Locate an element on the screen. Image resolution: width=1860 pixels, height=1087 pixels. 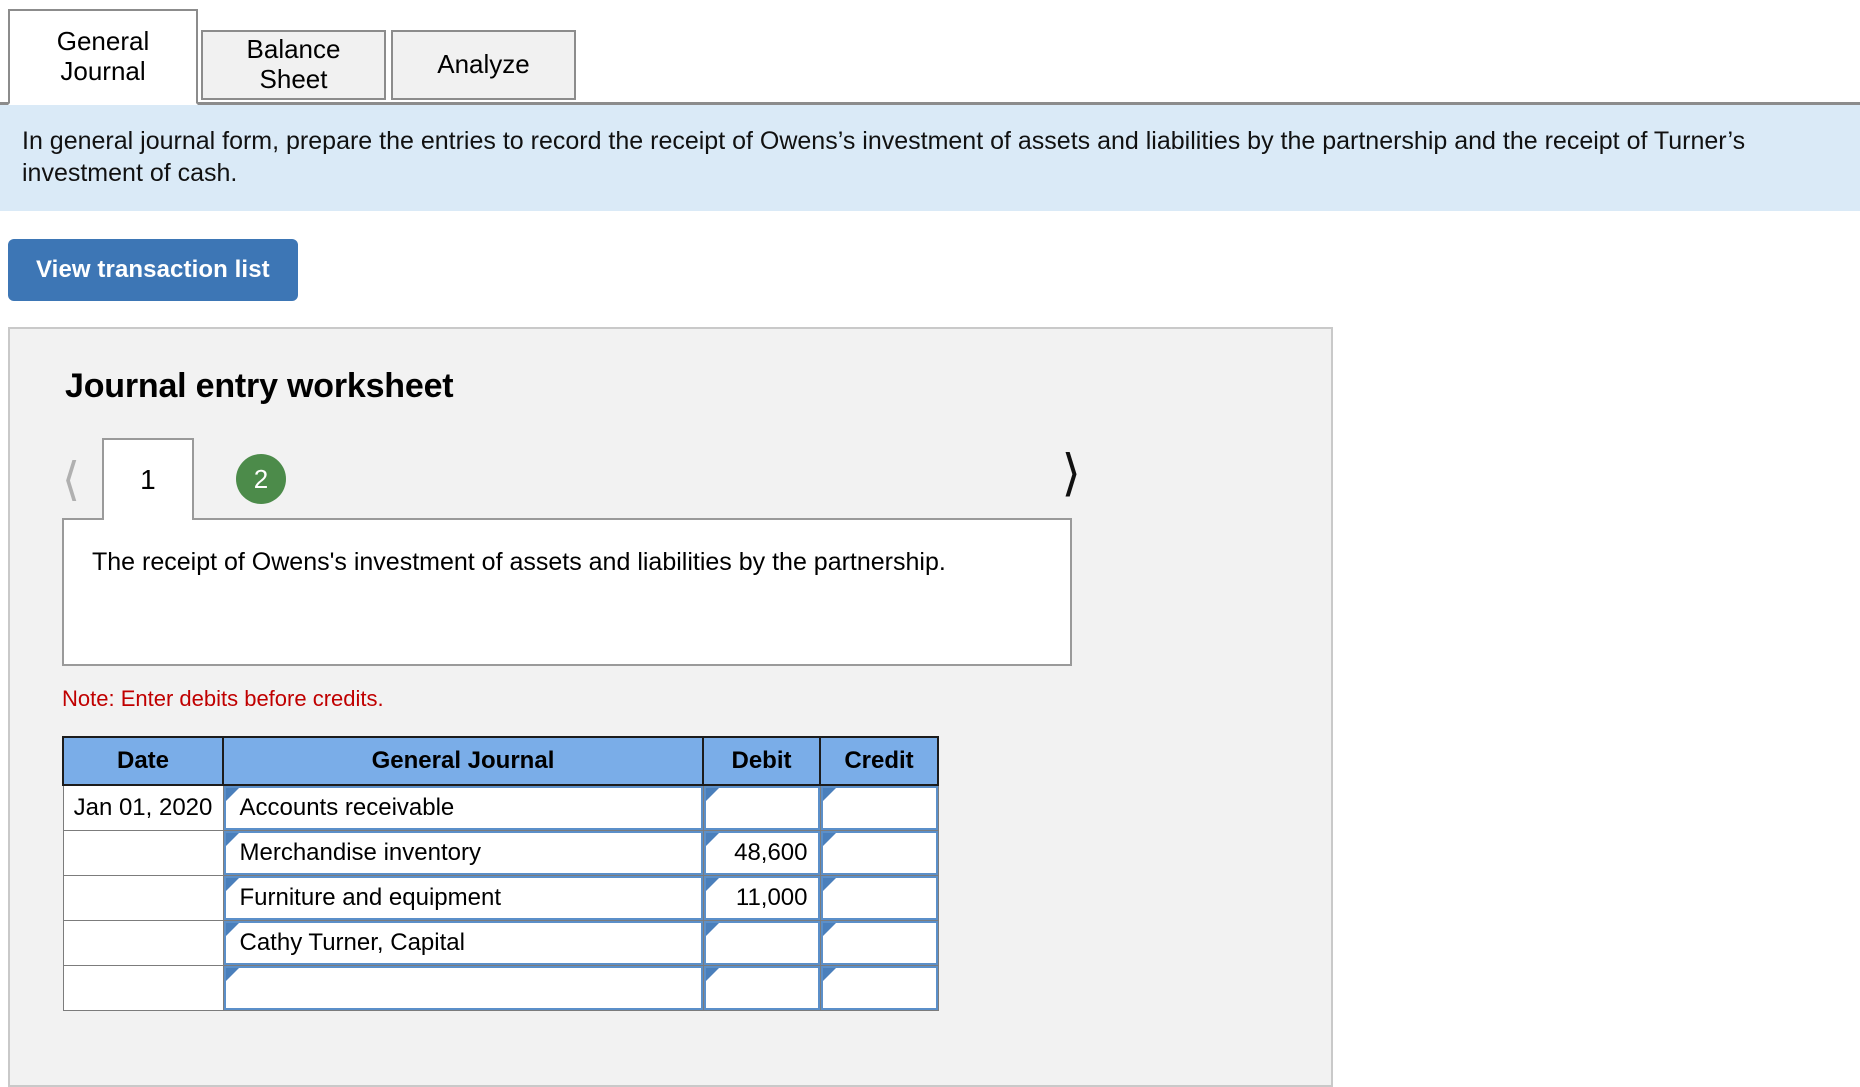
column-header-general-journal: General Journal is located at coordinates (463, 761).